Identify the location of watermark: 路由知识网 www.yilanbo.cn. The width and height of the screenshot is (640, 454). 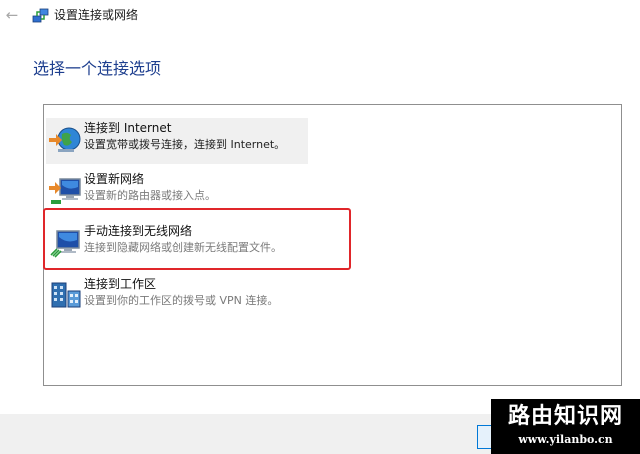
(565, 426).